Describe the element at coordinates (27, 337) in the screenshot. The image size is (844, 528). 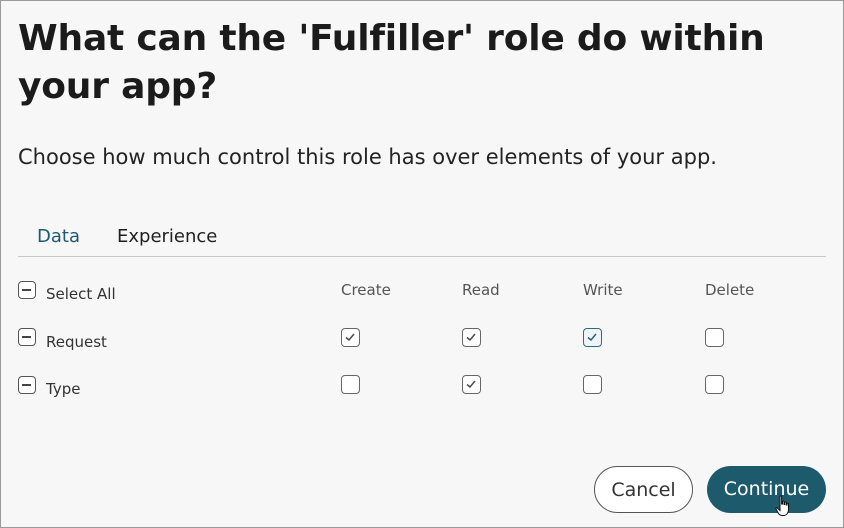
I see `row-toggle-request` at that location.